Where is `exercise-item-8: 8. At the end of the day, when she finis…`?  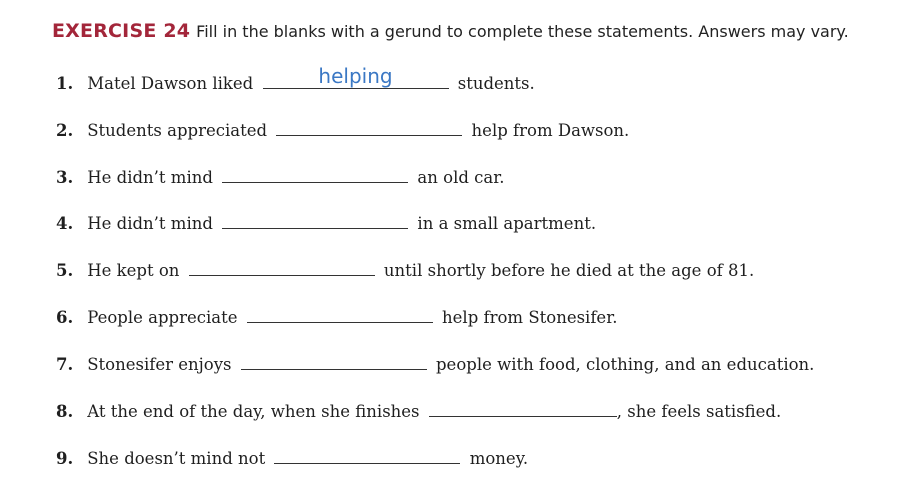
exercise-item-8: 8. At the end of the day, when she finis… is located at coordinates (418, 411).